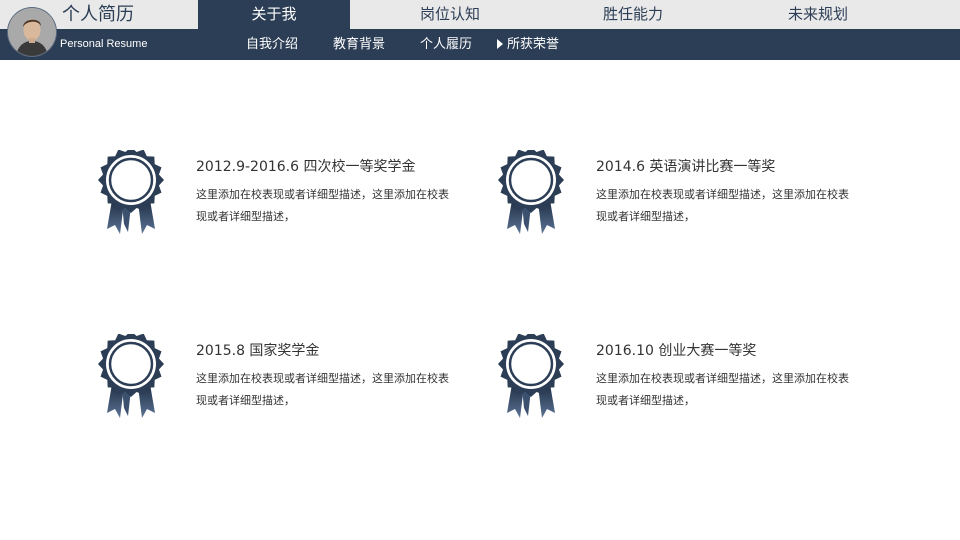  Describe the element at coordinates (98, 14) in the screenshot. I see `brand-title: 个人简历` at that location.